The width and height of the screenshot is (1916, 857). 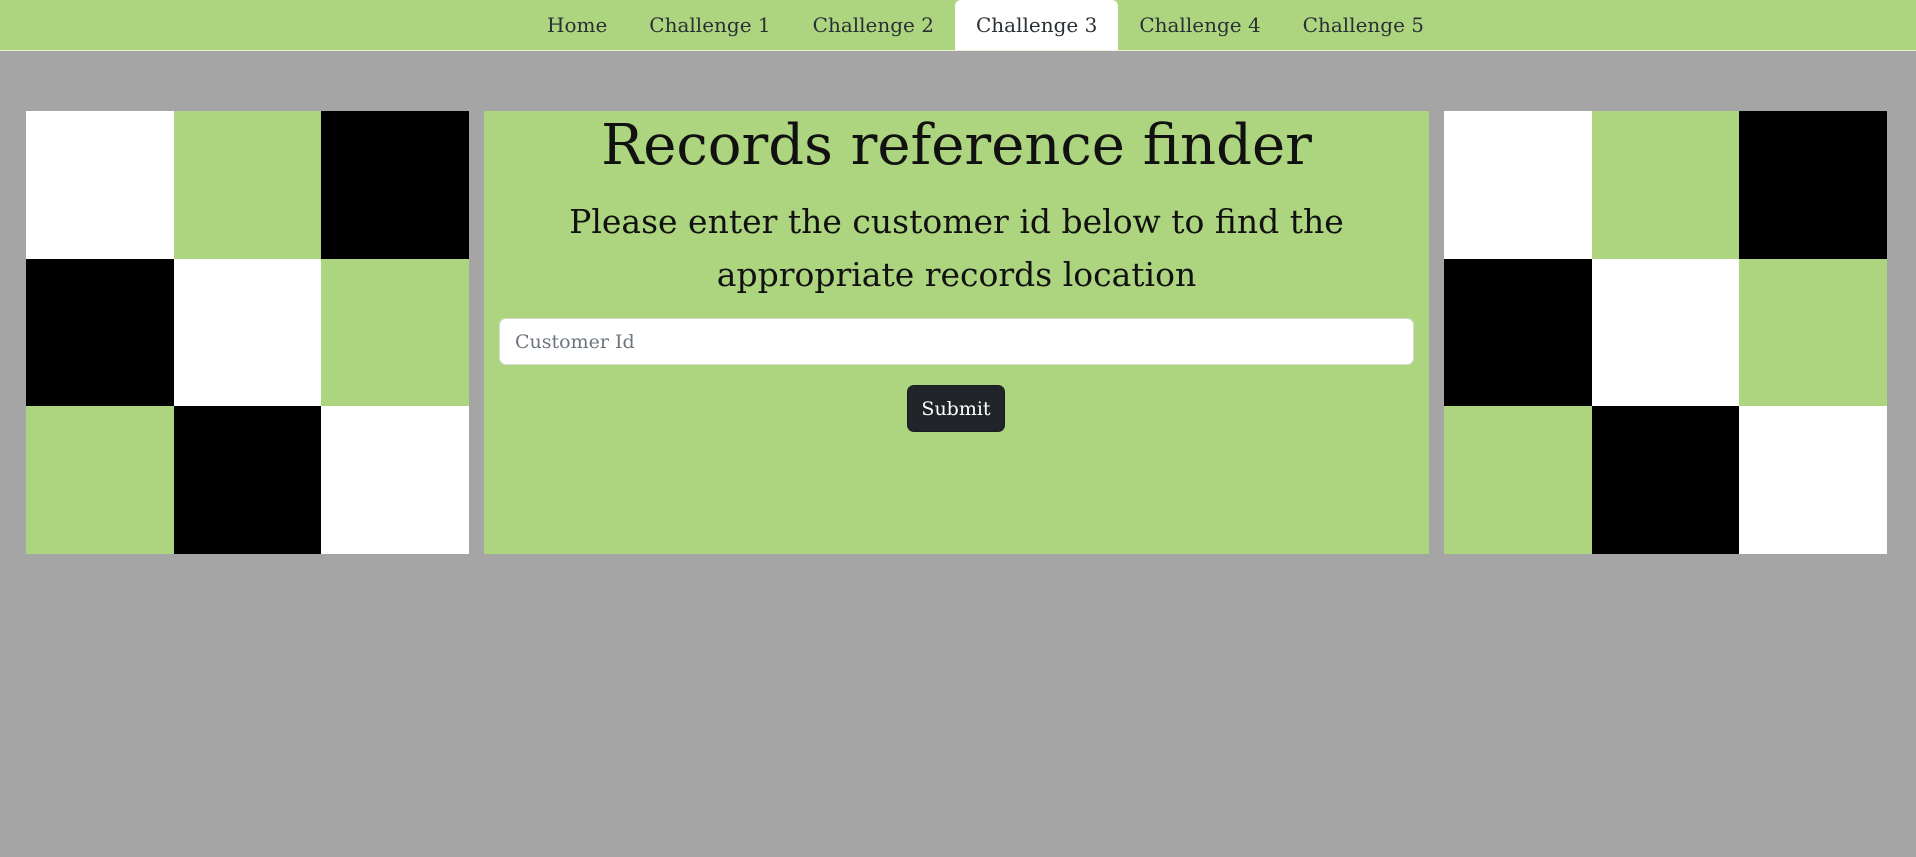 I want to click on submit-button: Submit, so click(x=956, y=408).